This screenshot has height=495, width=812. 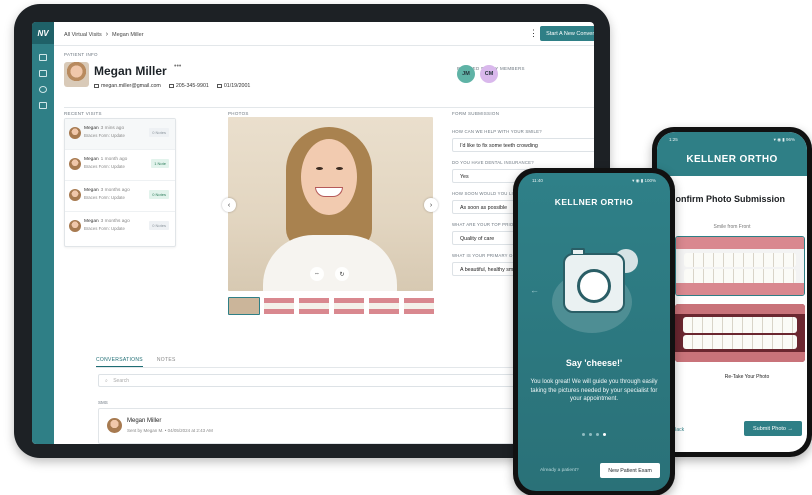 I want to click on patient-name: Megan Miller, so click(x=130, y=71).